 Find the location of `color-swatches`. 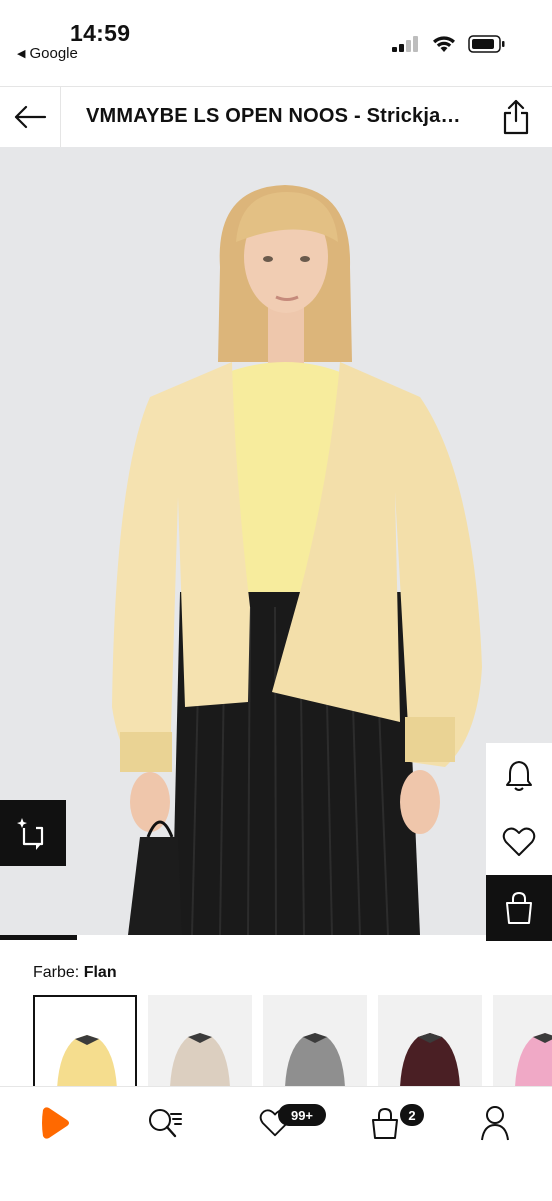

color-swatches is located at coordinates (292, 1041).